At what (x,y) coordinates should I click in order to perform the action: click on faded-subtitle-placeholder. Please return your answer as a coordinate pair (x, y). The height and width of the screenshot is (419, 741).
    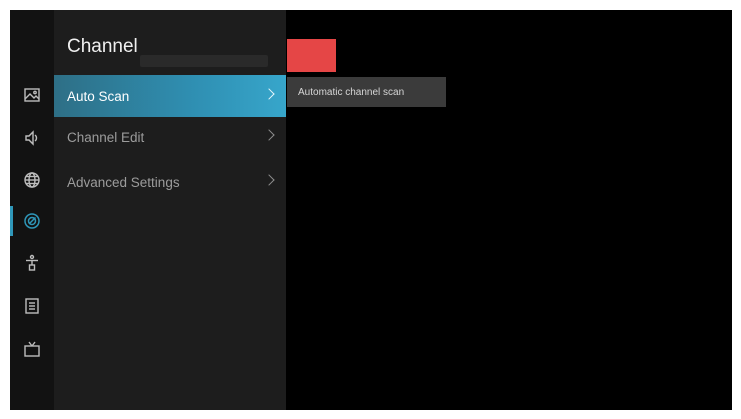
    Looking at the image, I should click on (204, 61).